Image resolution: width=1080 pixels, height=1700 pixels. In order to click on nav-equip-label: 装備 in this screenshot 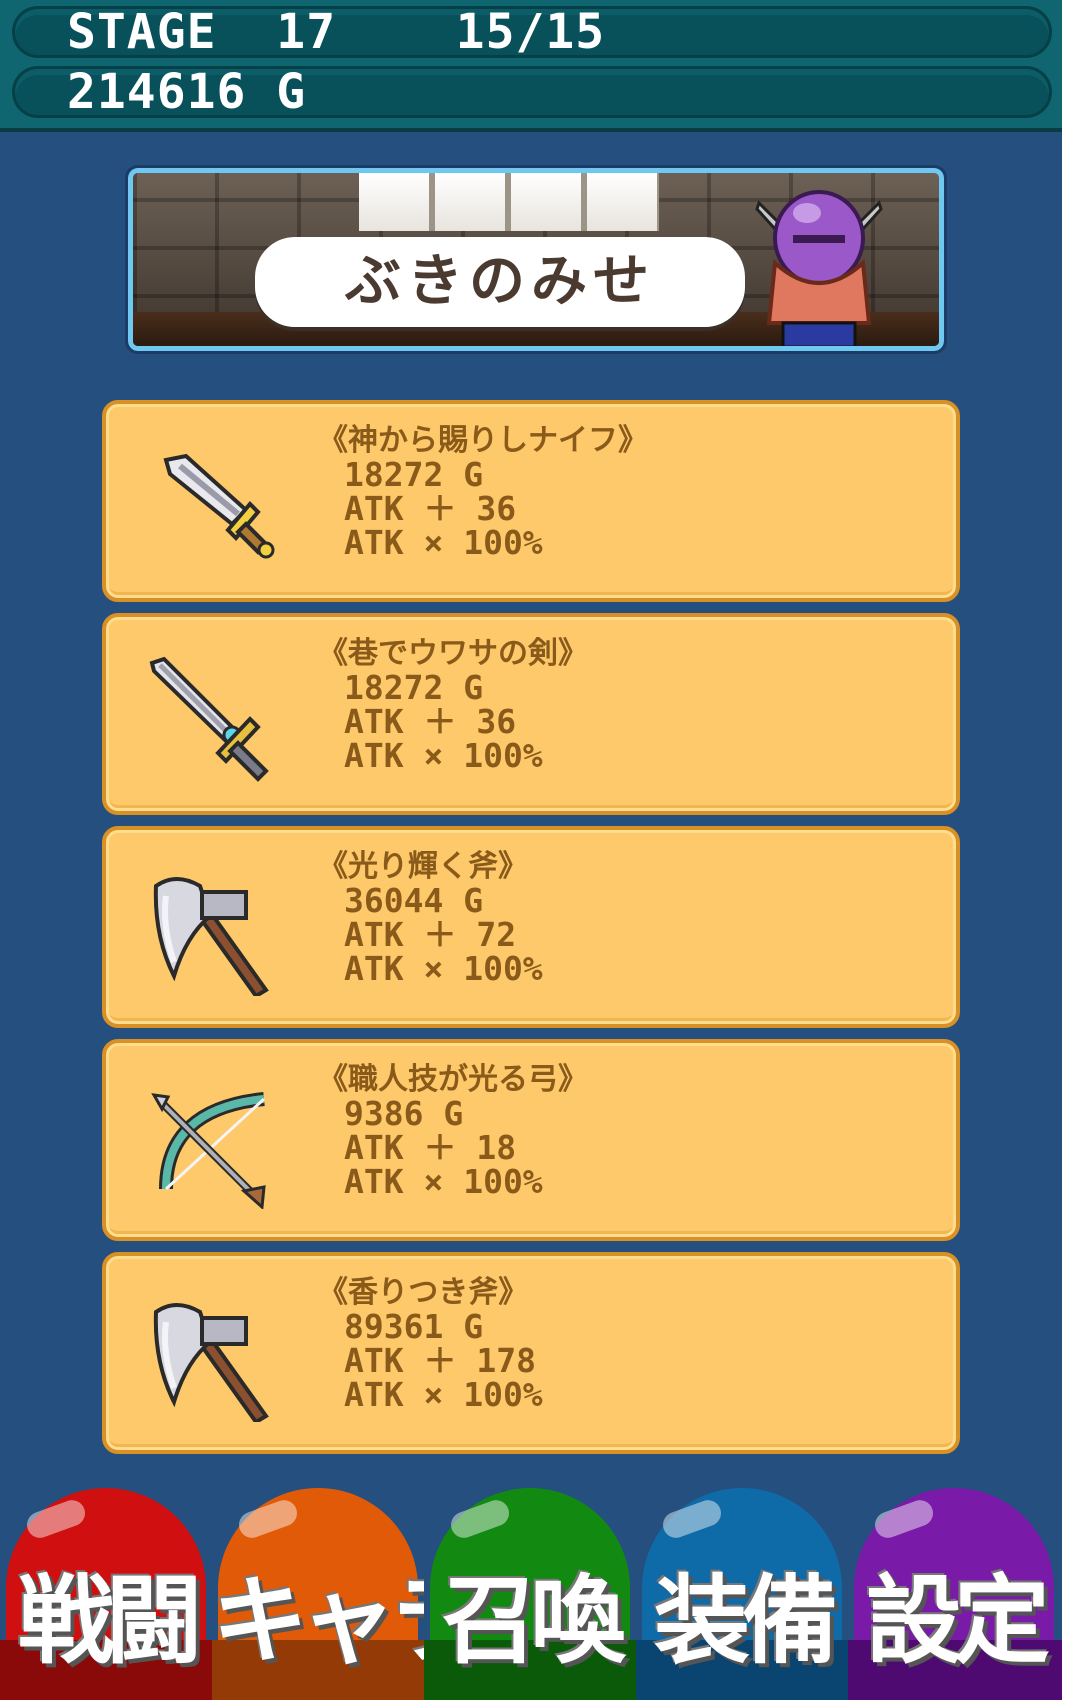, I will do `click(746, 1621)`.